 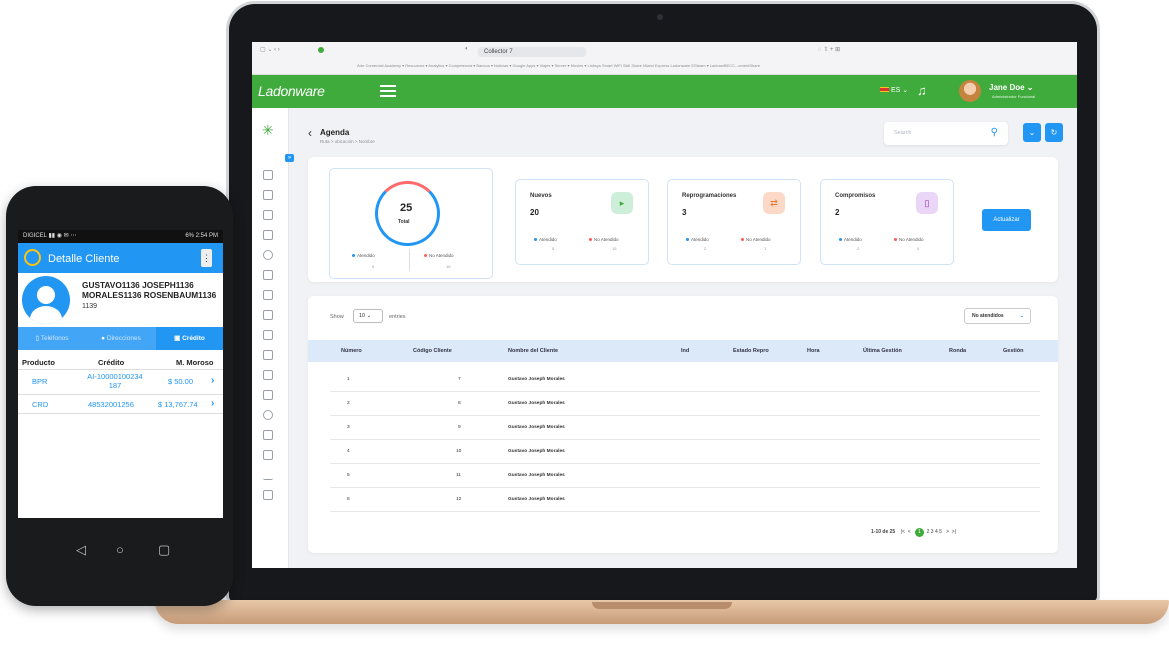 What do you see at coordinates (685, 351) in the screenshot?
I see `column-header: Ind` at bounding box center [685, 351].